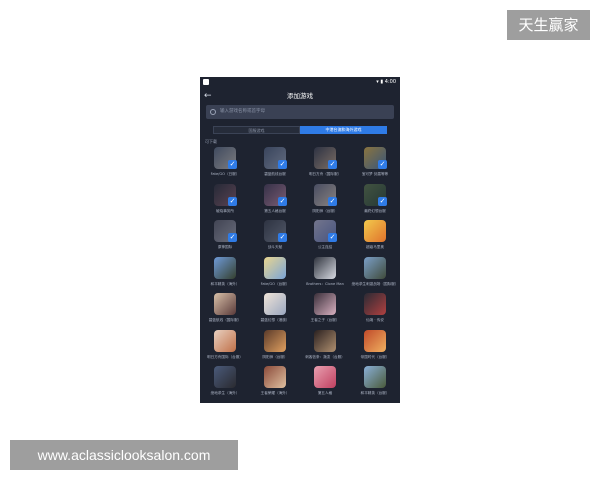 The width and height of the screenshot is (600, 480). I want to click on game-item: 绝地求生刺激战场（国际服）, so click(375, 275).